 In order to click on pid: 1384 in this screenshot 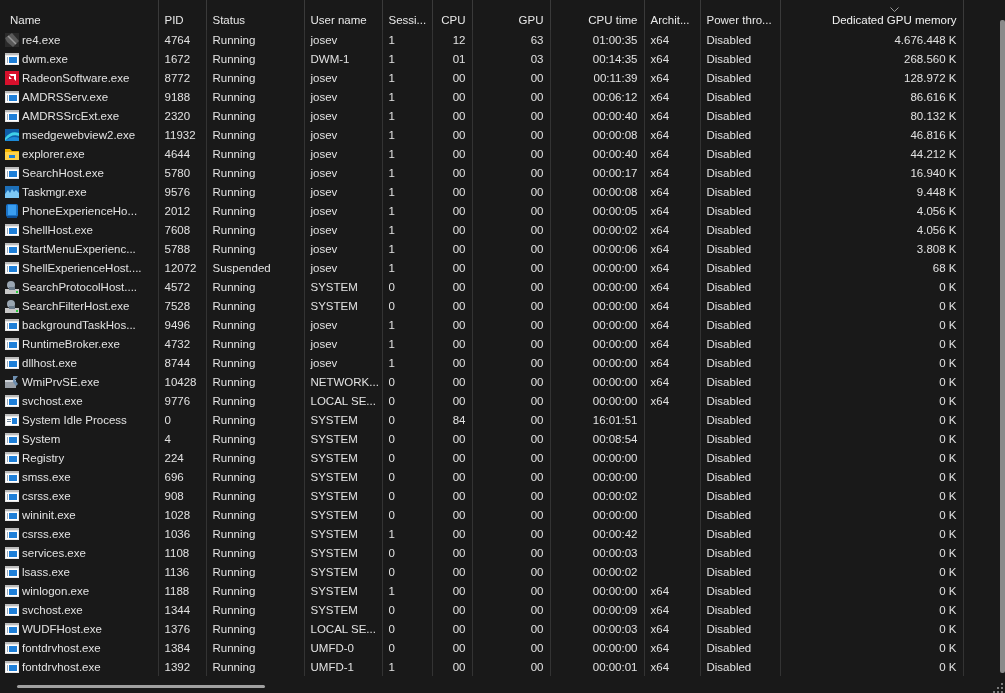, I will do `click(177, 647)`.